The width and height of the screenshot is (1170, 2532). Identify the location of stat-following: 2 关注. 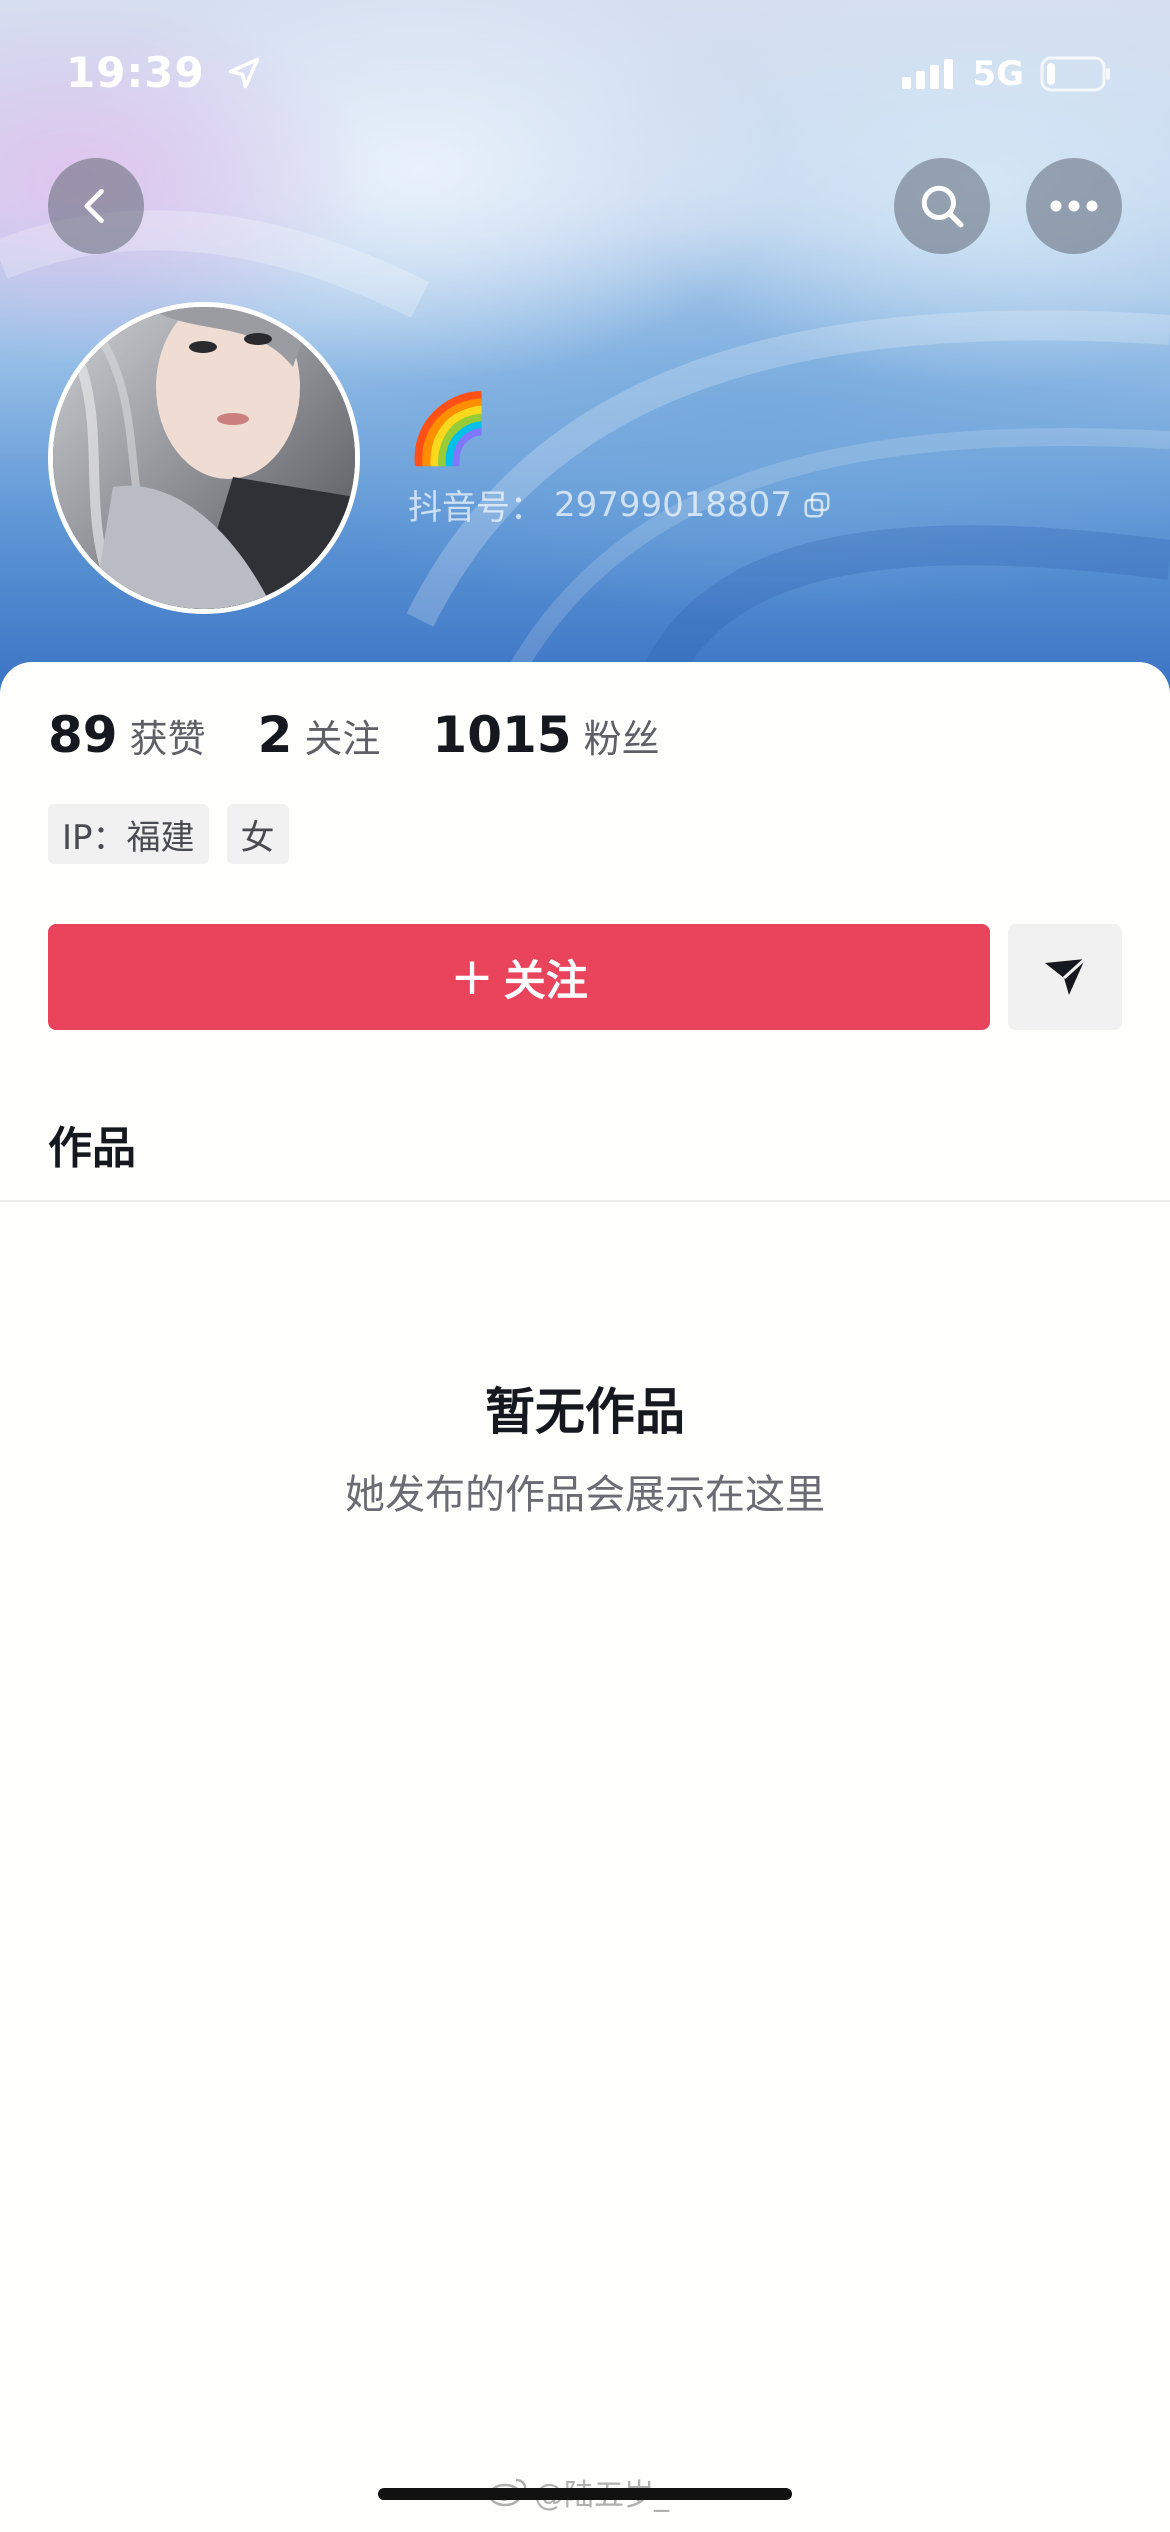
(319, 735).